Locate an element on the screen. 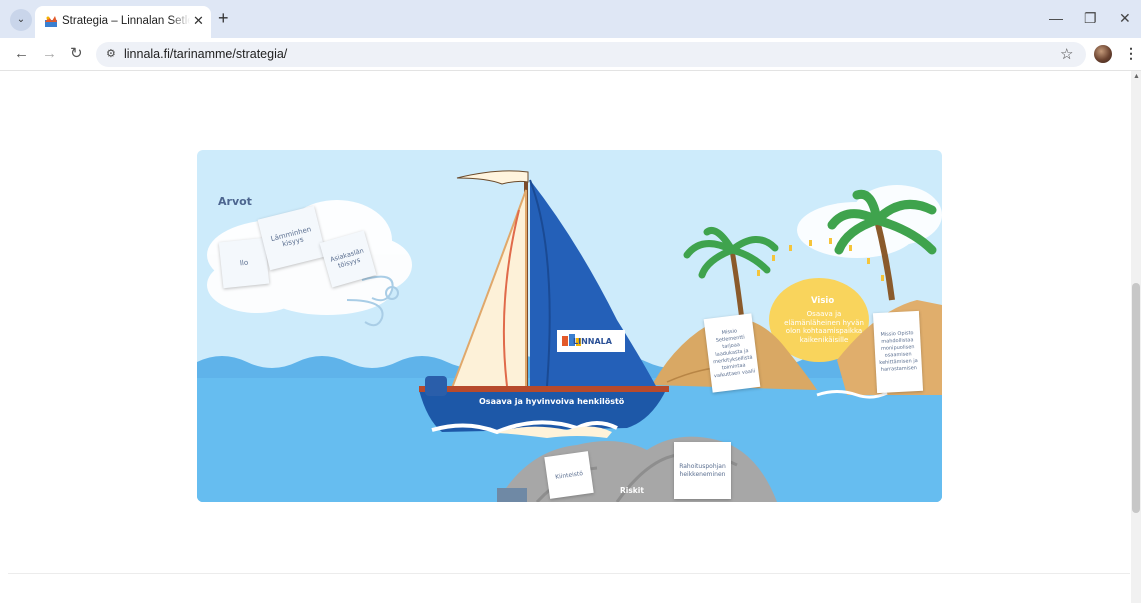  forward-button: → is located at coordinates (49, 54).